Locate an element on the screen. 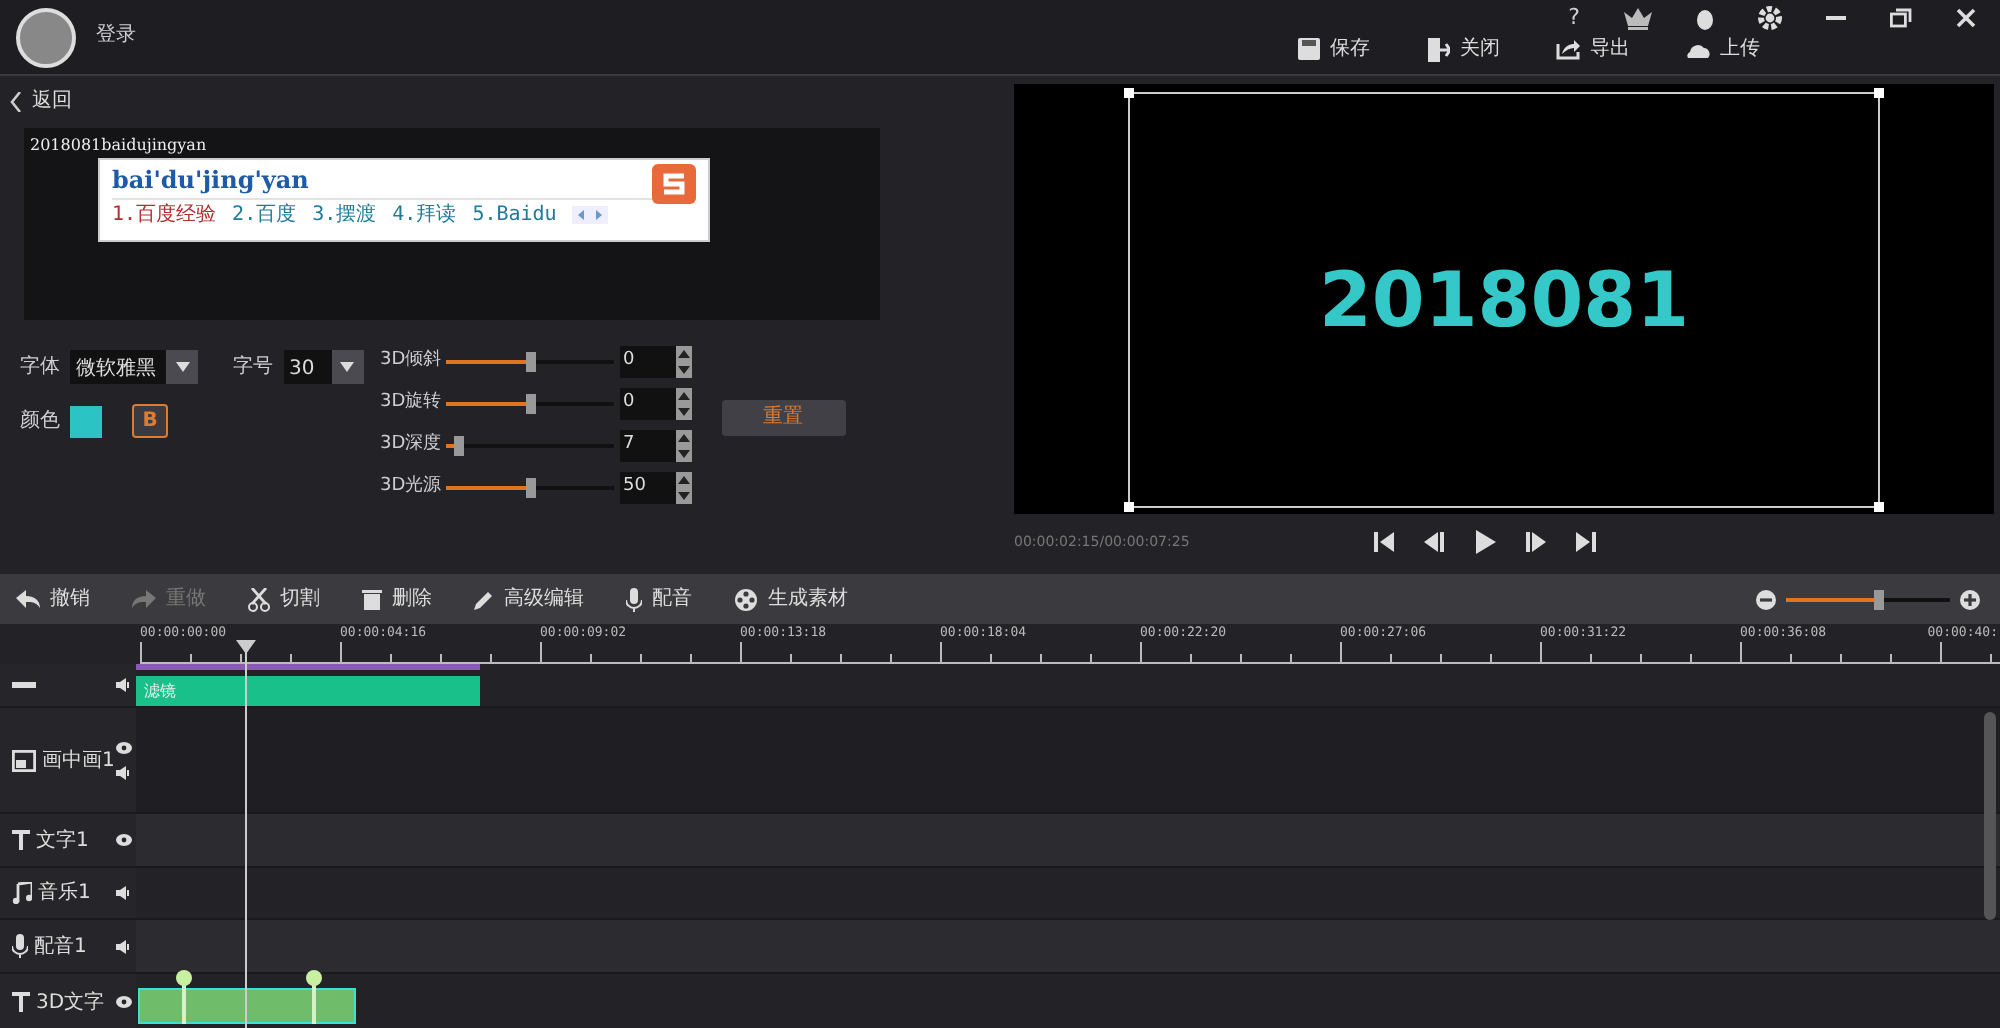  login-link: 登录 is located at coordinates (116, 47).